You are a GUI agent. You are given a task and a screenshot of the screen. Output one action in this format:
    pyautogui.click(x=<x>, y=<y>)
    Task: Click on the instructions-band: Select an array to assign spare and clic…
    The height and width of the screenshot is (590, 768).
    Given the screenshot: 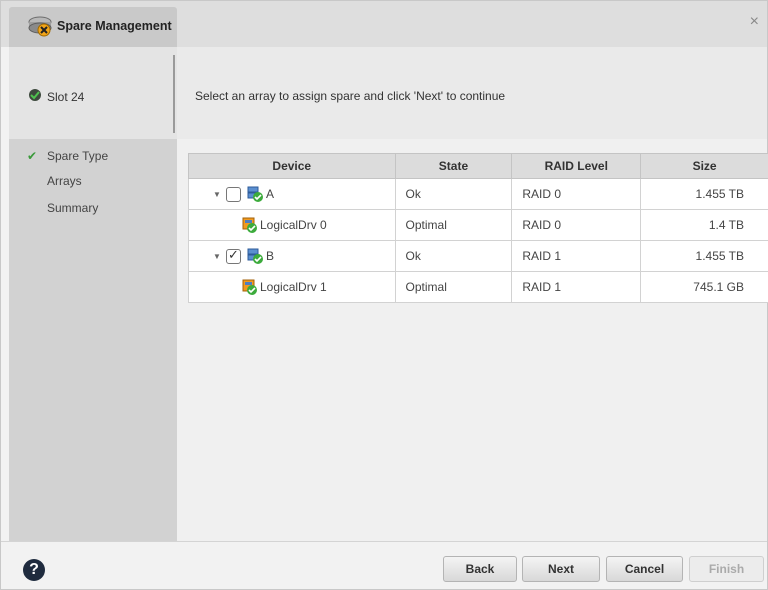 What is the action you would take?
    pyautogui.click(x=472, y=93)
    